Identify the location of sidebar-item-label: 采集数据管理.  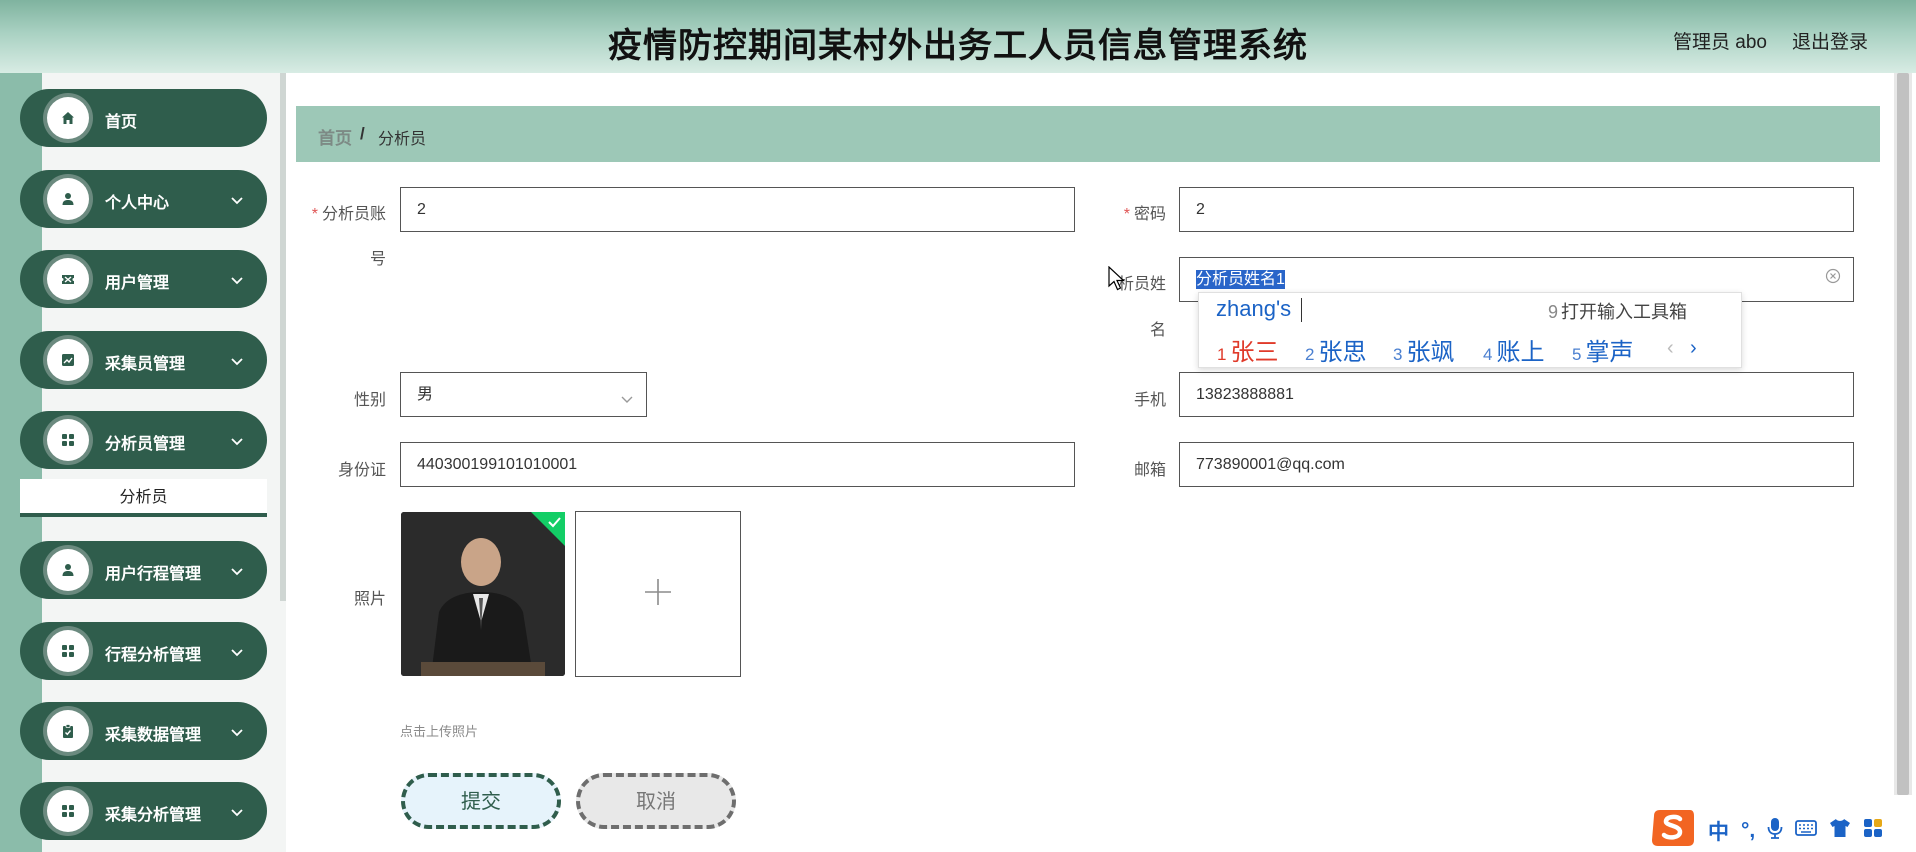
(153, 735).